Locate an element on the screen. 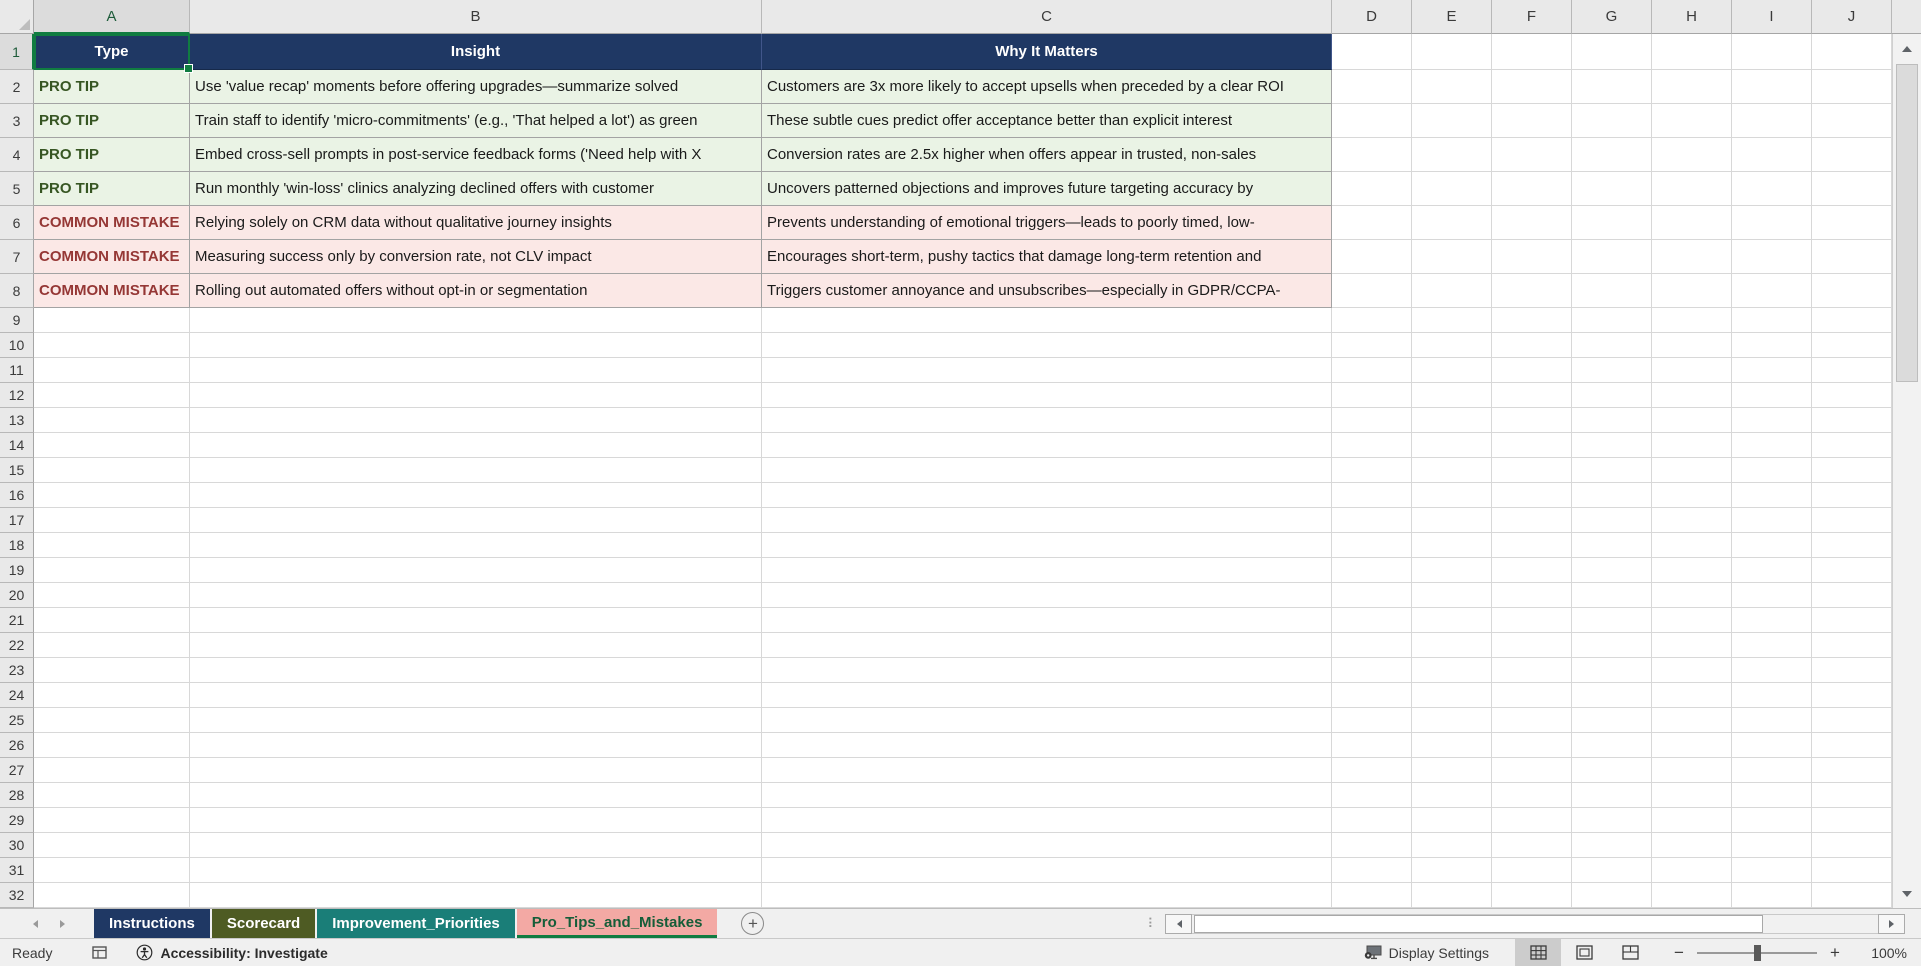 Image resolution: width=1921 pixels, height=966 pixels. cell-E15 is located at coordinates (1452, 470).